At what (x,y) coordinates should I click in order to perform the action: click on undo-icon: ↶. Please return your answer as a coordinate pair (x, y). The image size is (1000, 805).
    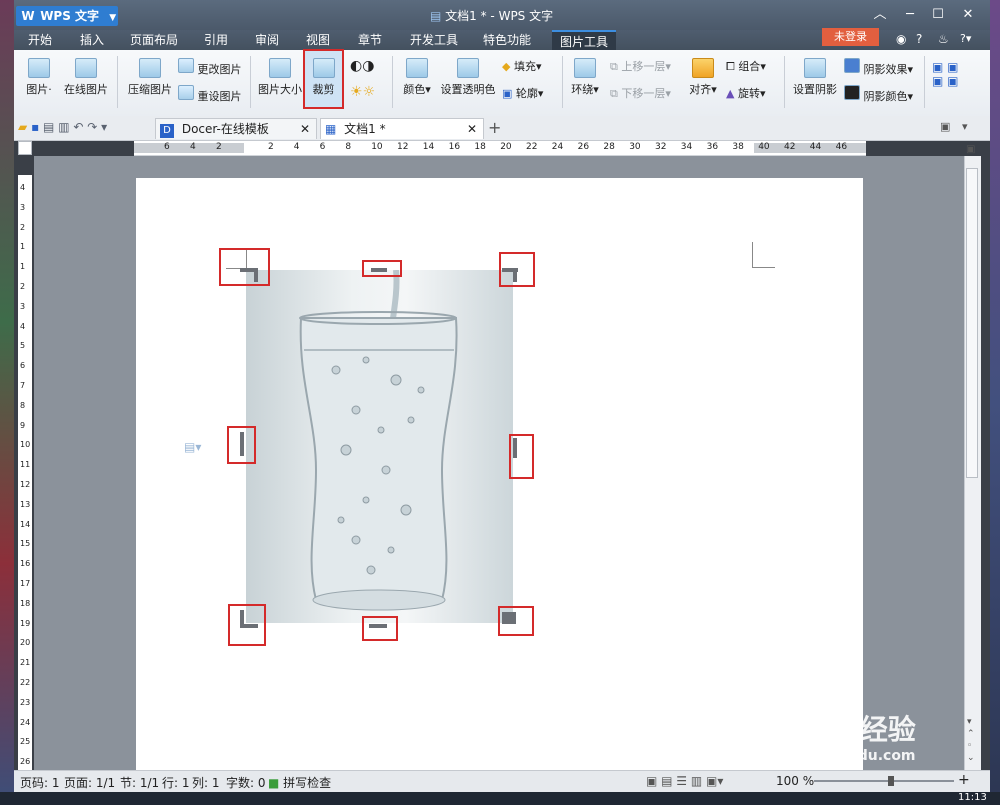
    Looking at the image, I should click on (78, 127).